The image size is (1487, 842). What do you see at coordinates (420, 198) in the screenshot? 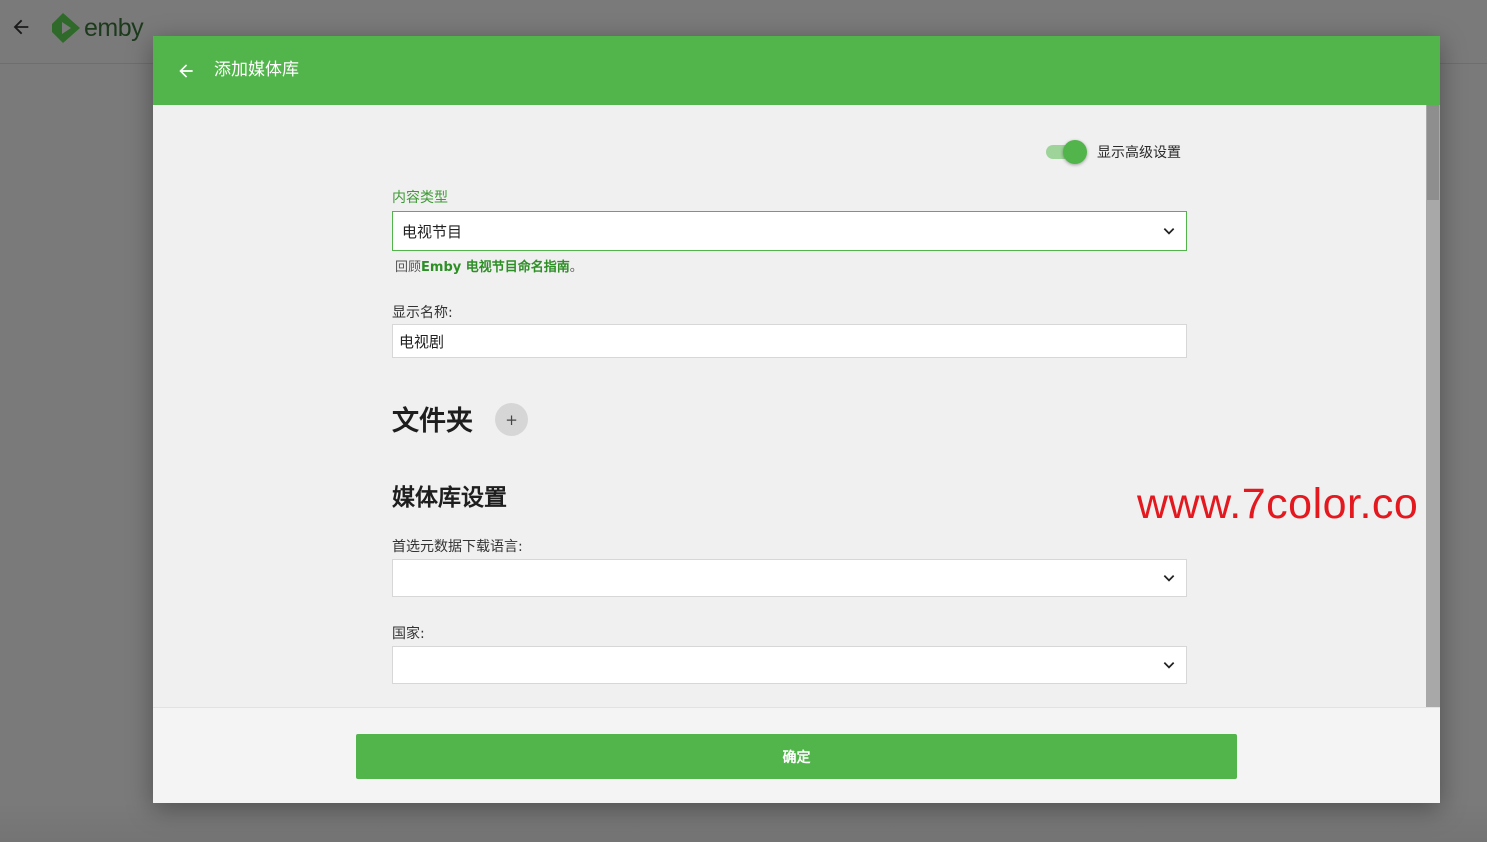
I see `content-type-label: 内容类型` at bounding box center [420, 198].